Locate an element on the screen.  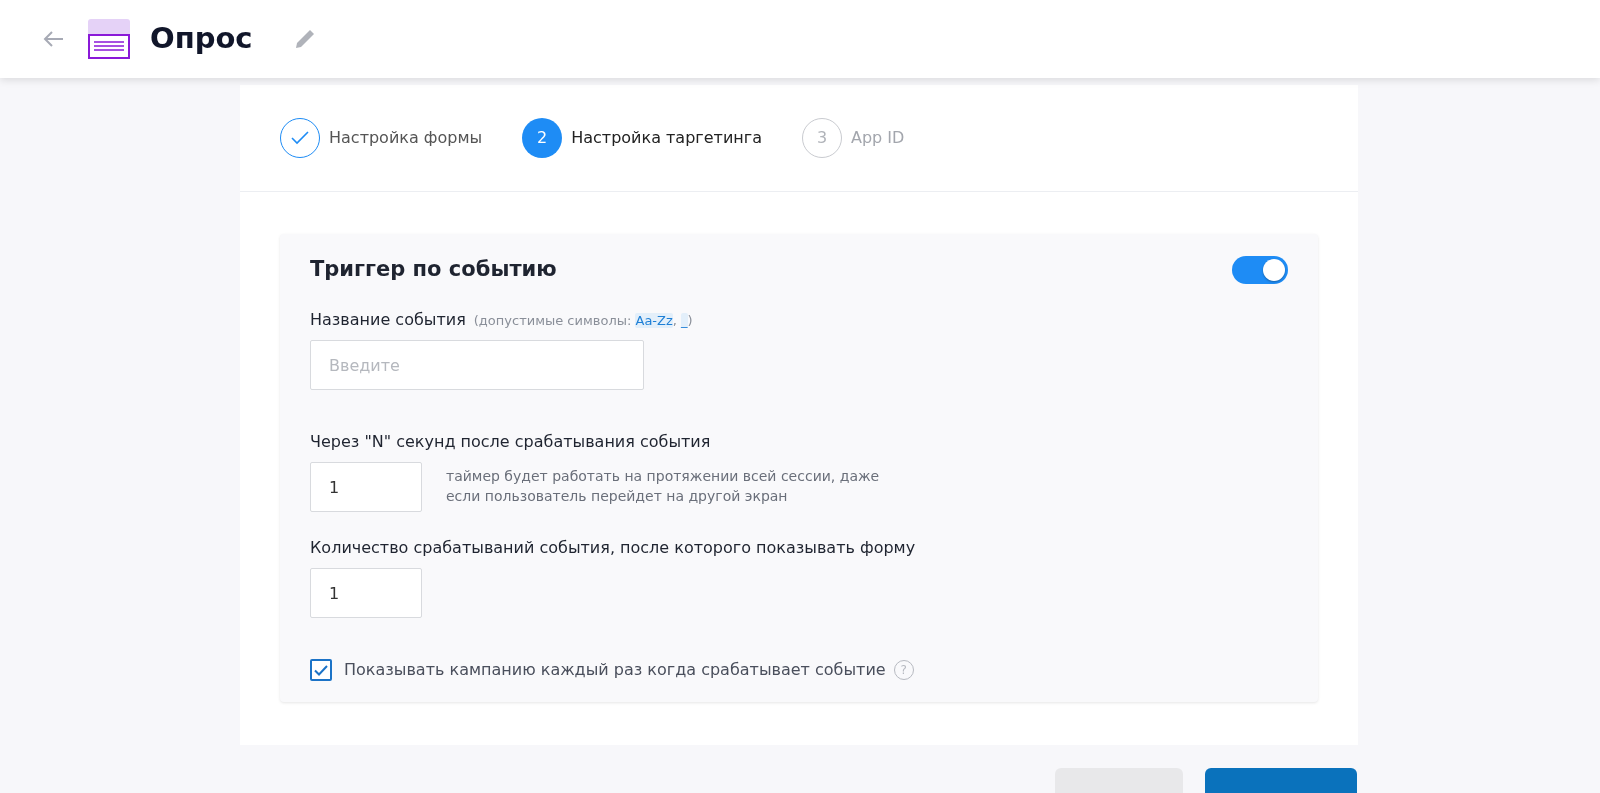
seconds-input: 1 is located at coordinates (366, 487).